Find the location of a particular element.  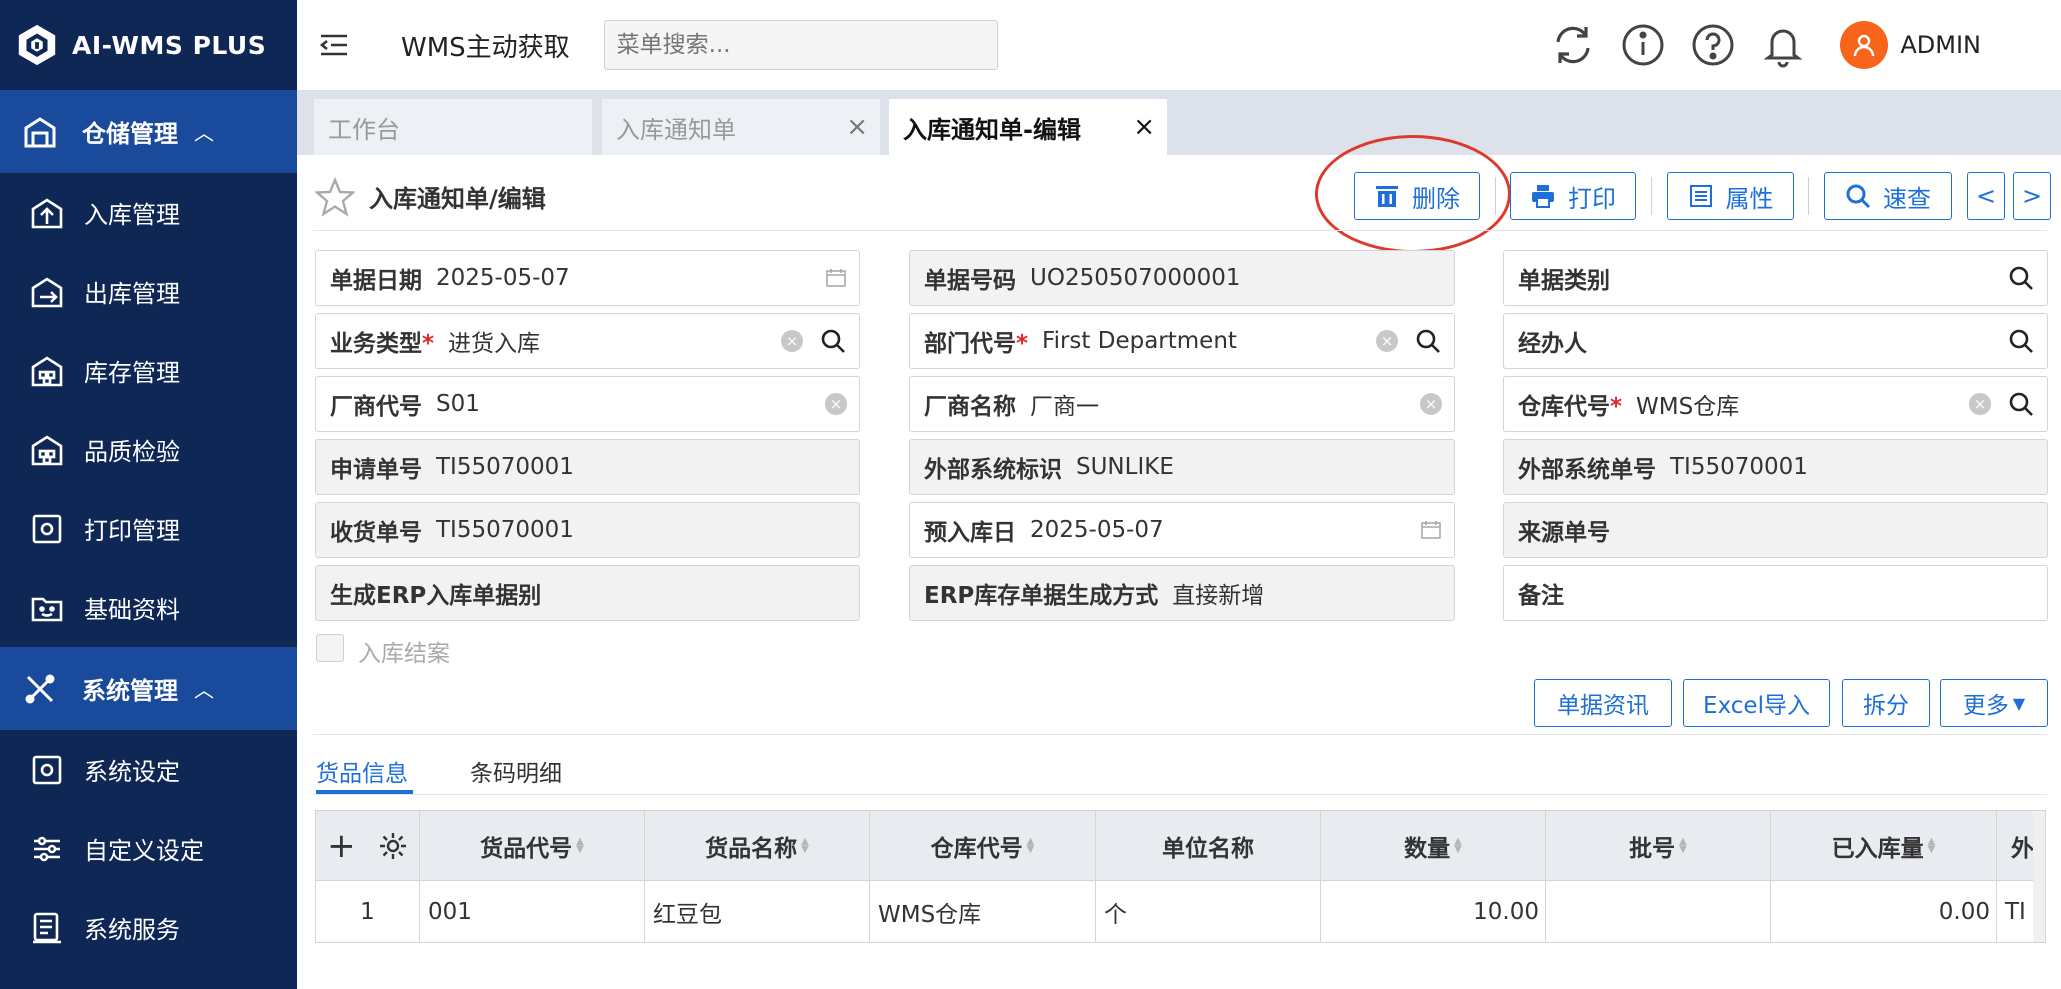

sort-icon: ▲ ▼ is located at coordinates (1683, 845).